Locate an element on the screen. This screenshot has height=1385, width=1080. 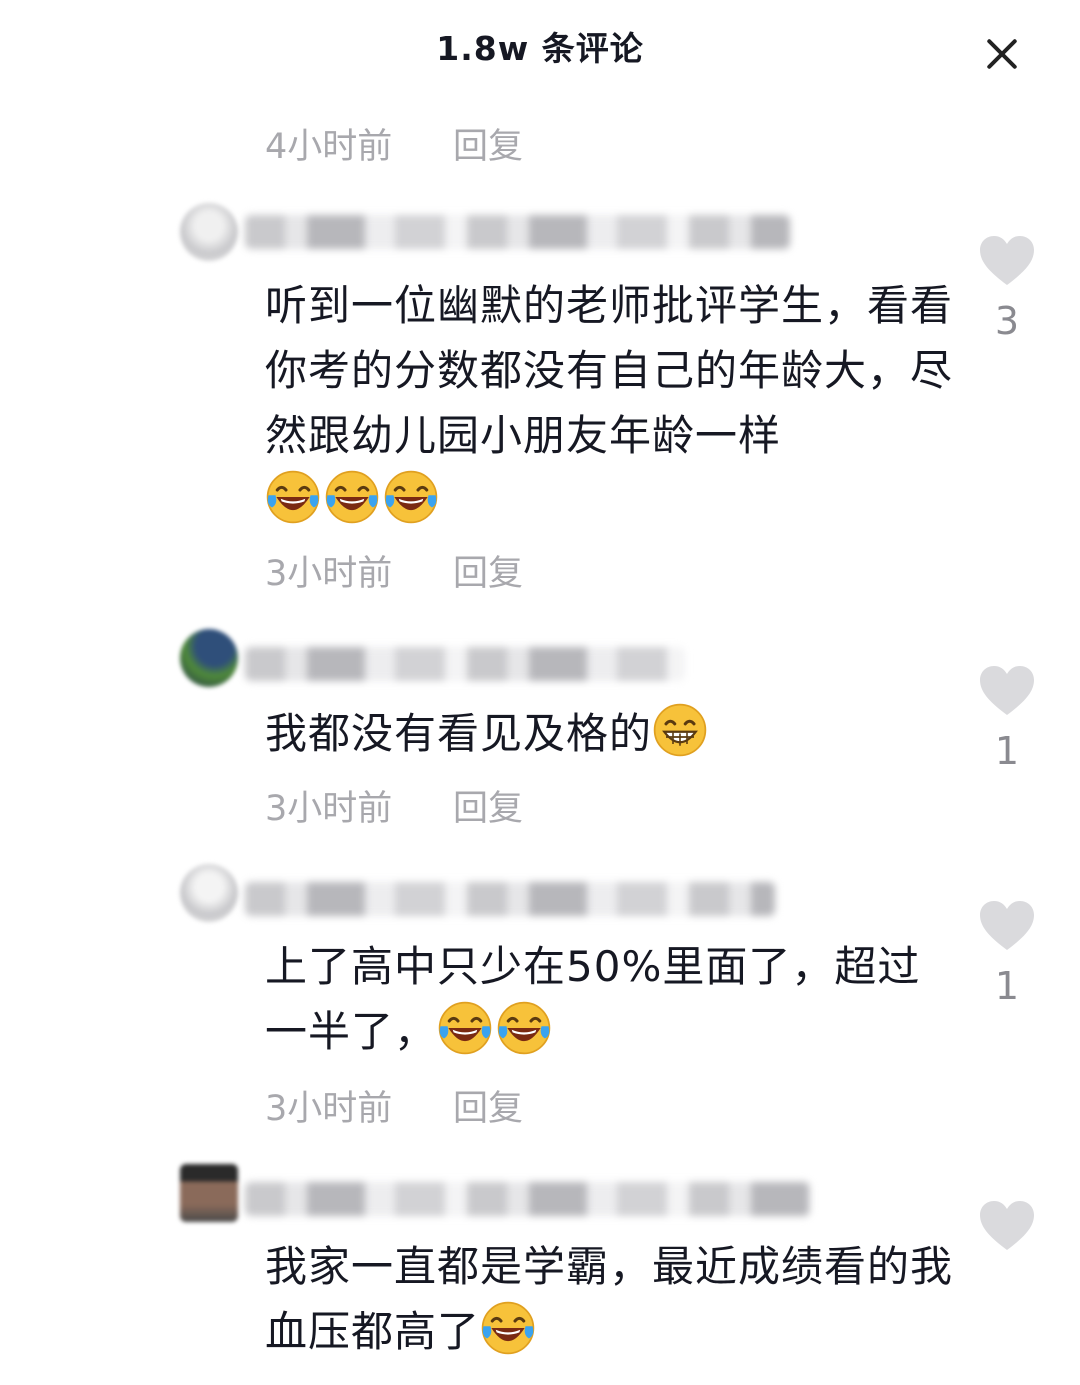
comment-count-title: 1.8w 条评论 is located at coordinates (540, 48).